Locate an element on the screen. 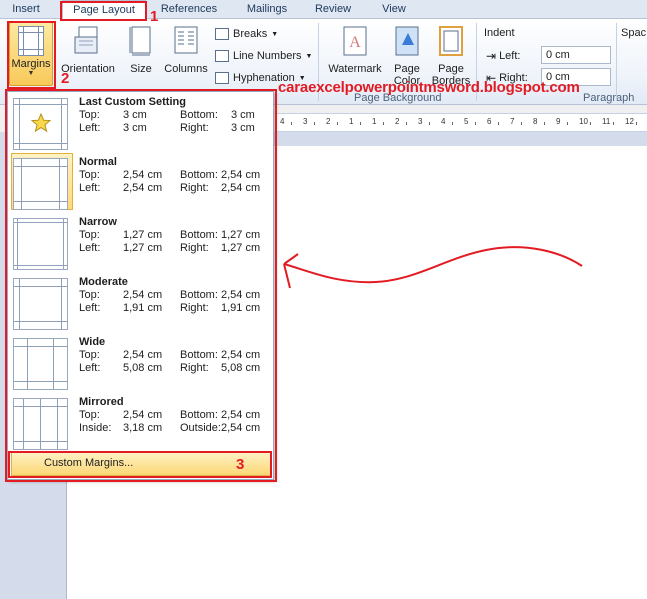 This screenshot has height=599, width=647. line-numbers-label: Line Numbers is located at coordinates (267, 56).